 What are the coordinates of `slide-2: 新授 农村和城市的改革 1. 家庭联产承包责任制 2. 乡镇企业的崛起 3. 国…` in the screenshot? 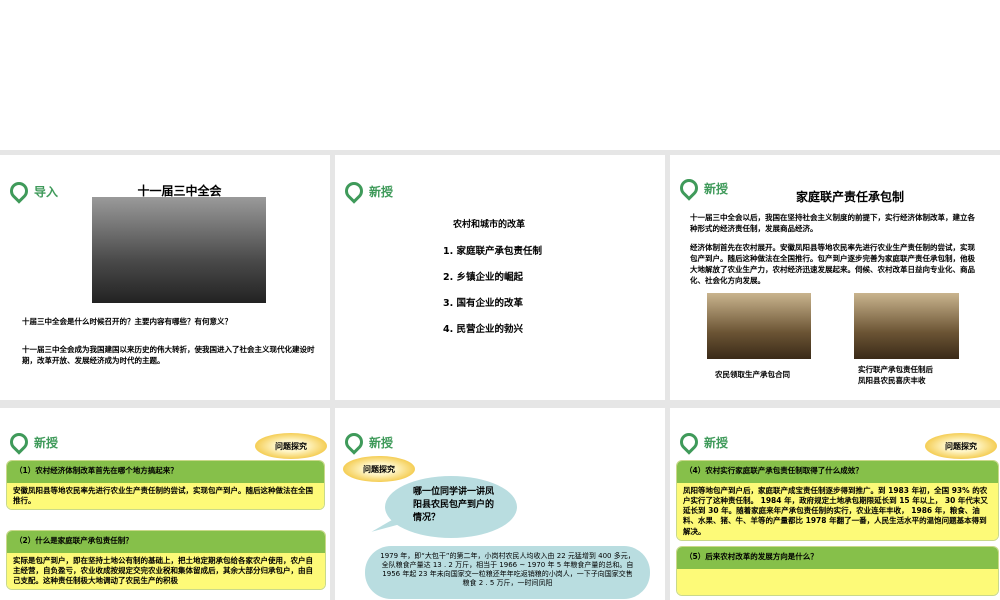 It's located at (500, 277).